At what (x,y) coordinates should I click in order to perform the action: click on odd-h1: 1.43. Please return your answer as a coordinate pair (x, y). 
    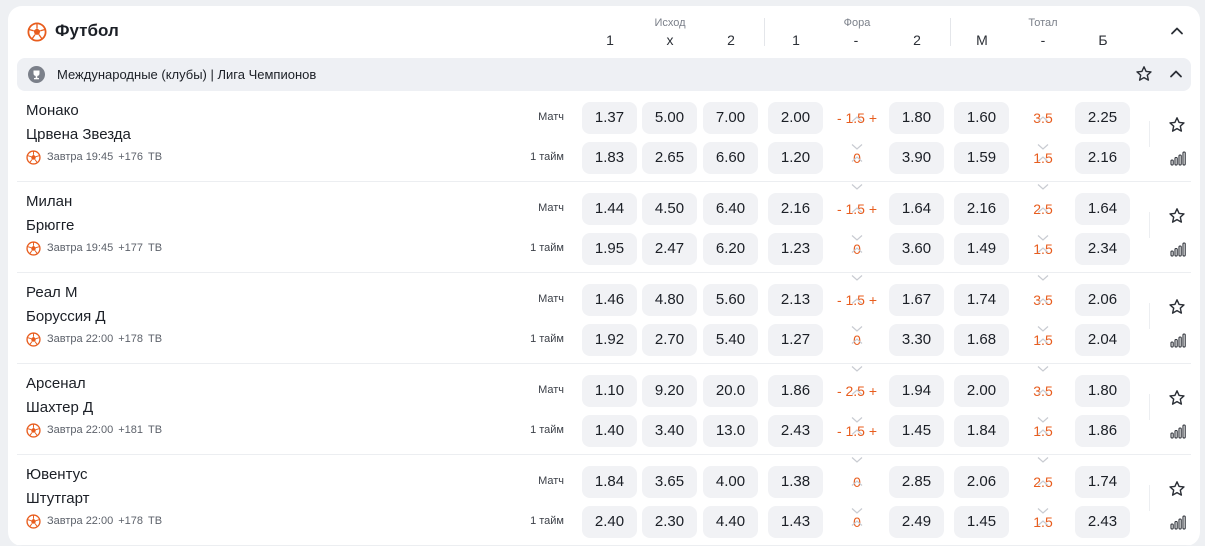
    Looking at the image, I should click on (795, 522).